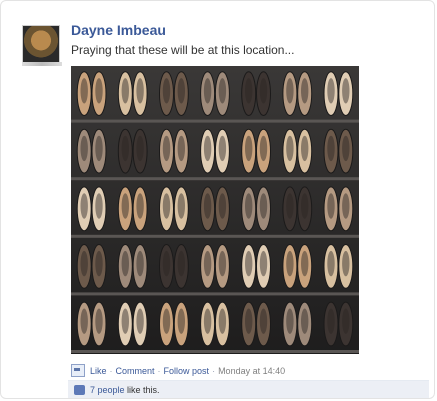 The height and width of the screenshot is (401, 437). I want to click on likes-count-link: 7 people, so click(107, 390).